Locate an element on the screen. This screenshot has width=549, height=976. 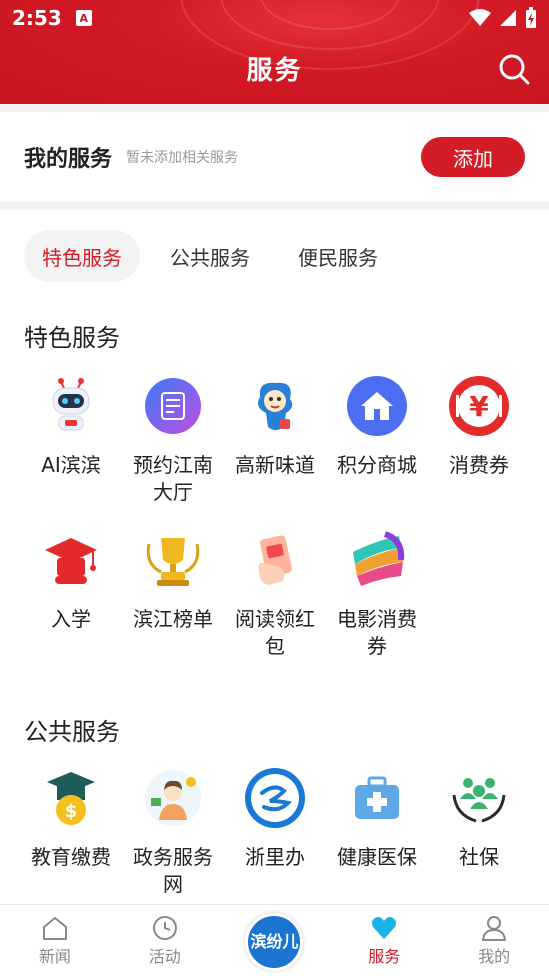
tab-public: 公共服务 is located at coordinates (210, 256).